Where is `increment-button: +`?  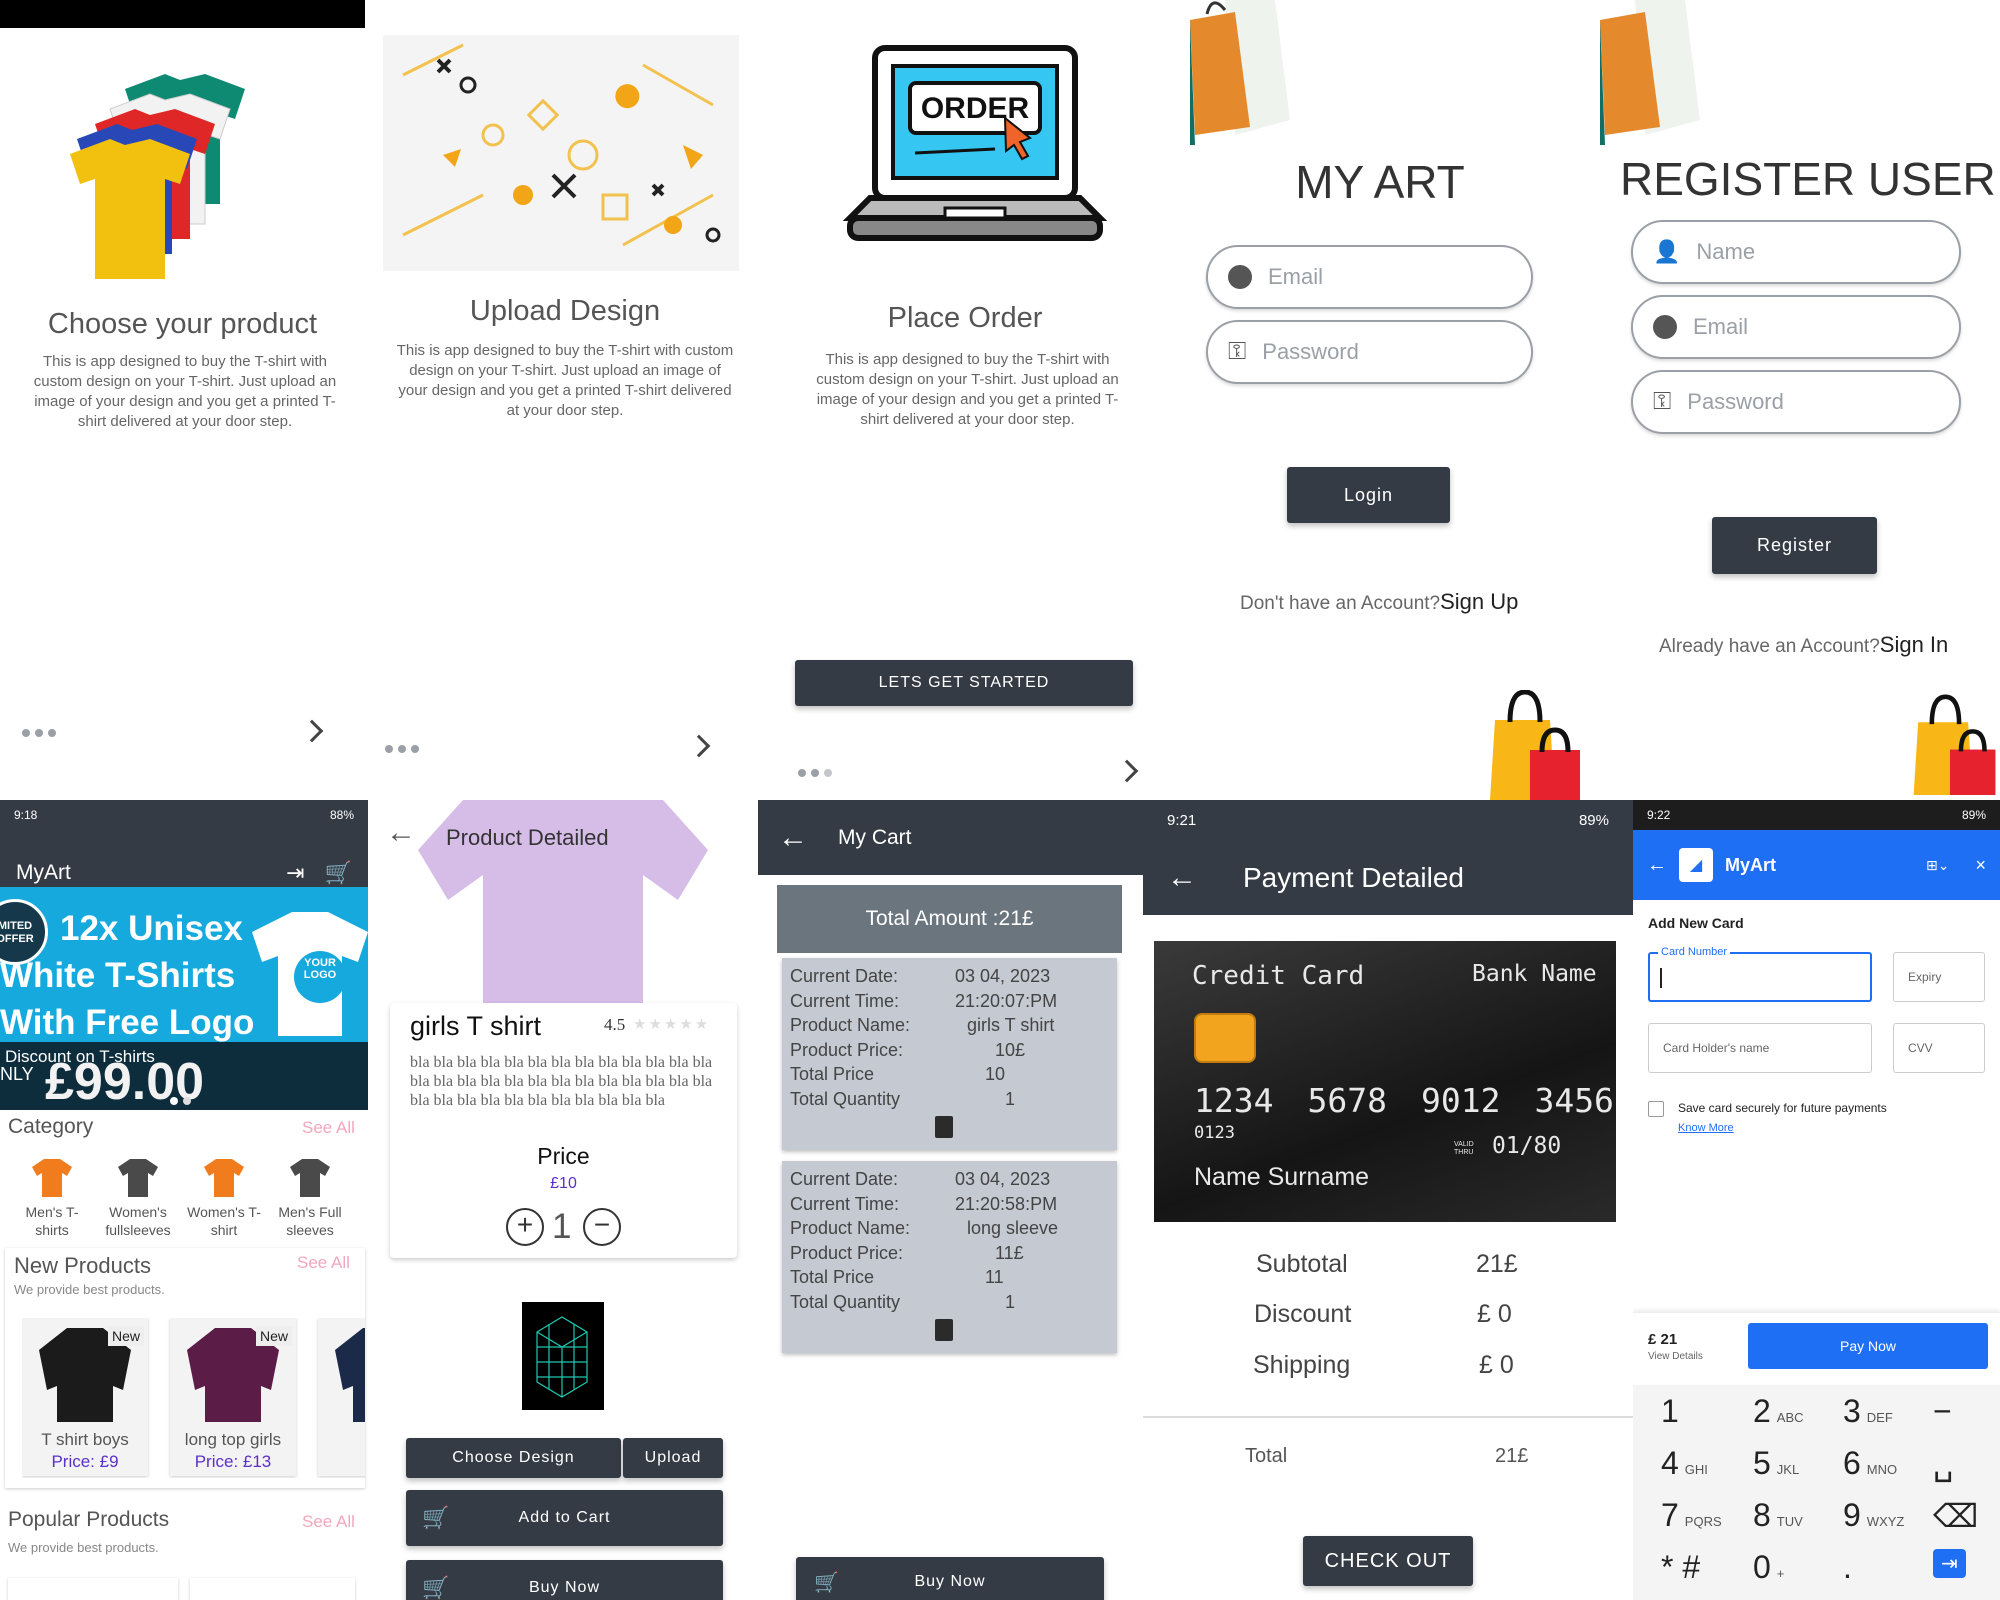 increment-button: + is located at coordinates (525, 1227).